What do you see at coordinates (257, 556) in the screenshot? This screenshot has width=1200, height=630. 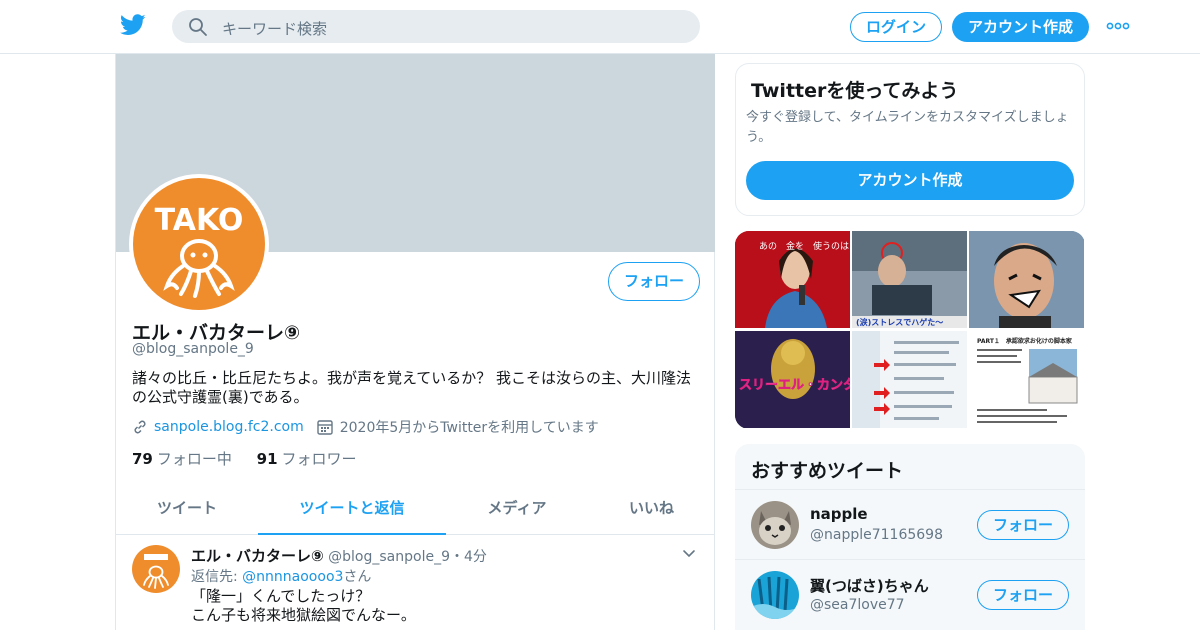 I see `tweet-author-name: エル・バカターレ⑨` at bounding box center [257, 556].